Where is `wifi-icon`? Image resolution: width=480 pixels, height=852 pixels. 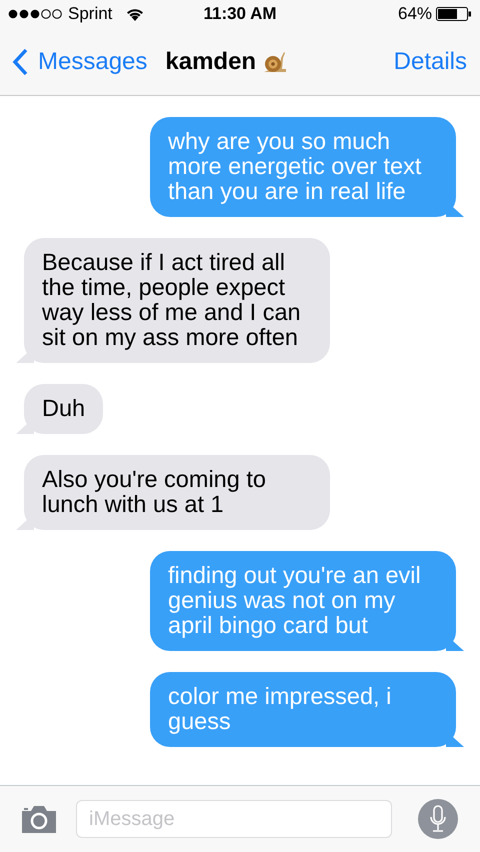 wifi-icon is located at coordinates (135, 14).